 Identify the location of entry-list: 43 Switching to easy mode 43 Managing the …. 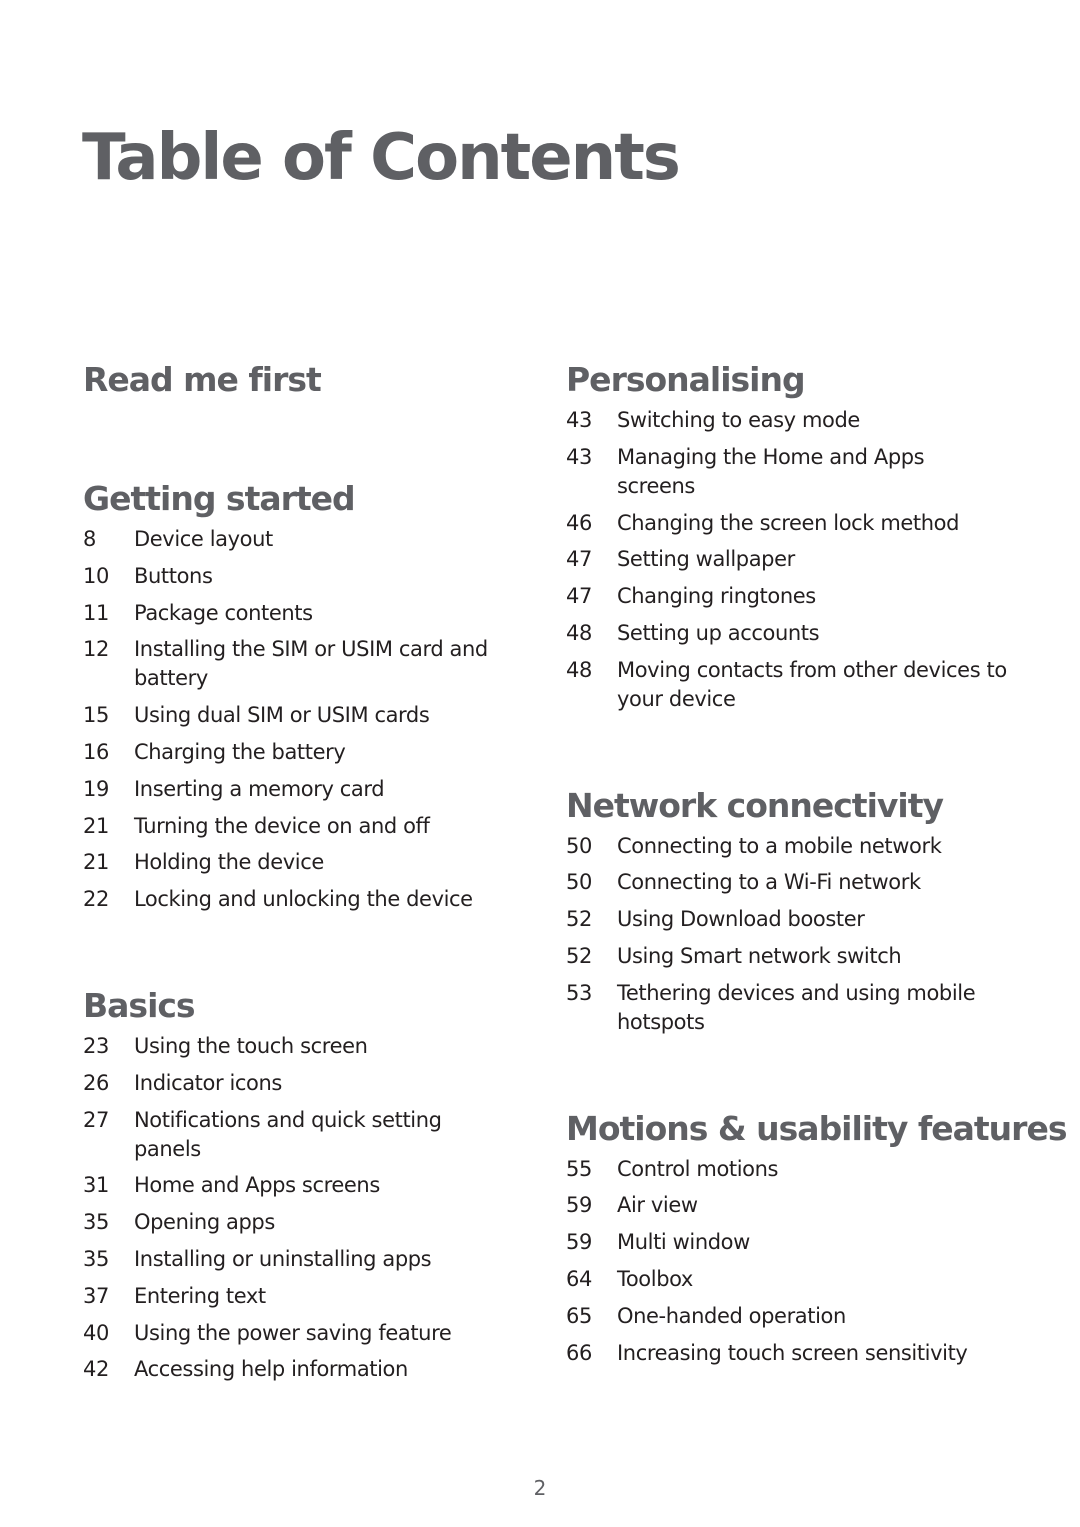
(796, 560).